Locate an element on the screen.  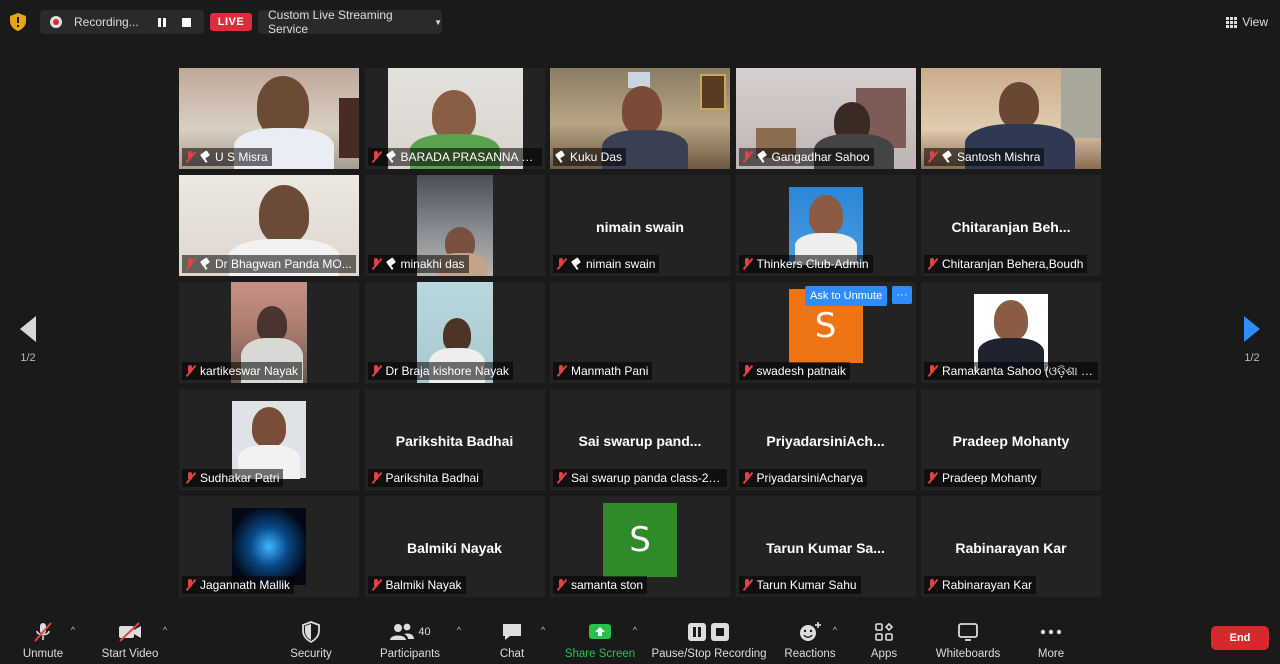
participant-tile: Parikshita Badhai Parikshita Badhai is located at coordinates (454, 439).